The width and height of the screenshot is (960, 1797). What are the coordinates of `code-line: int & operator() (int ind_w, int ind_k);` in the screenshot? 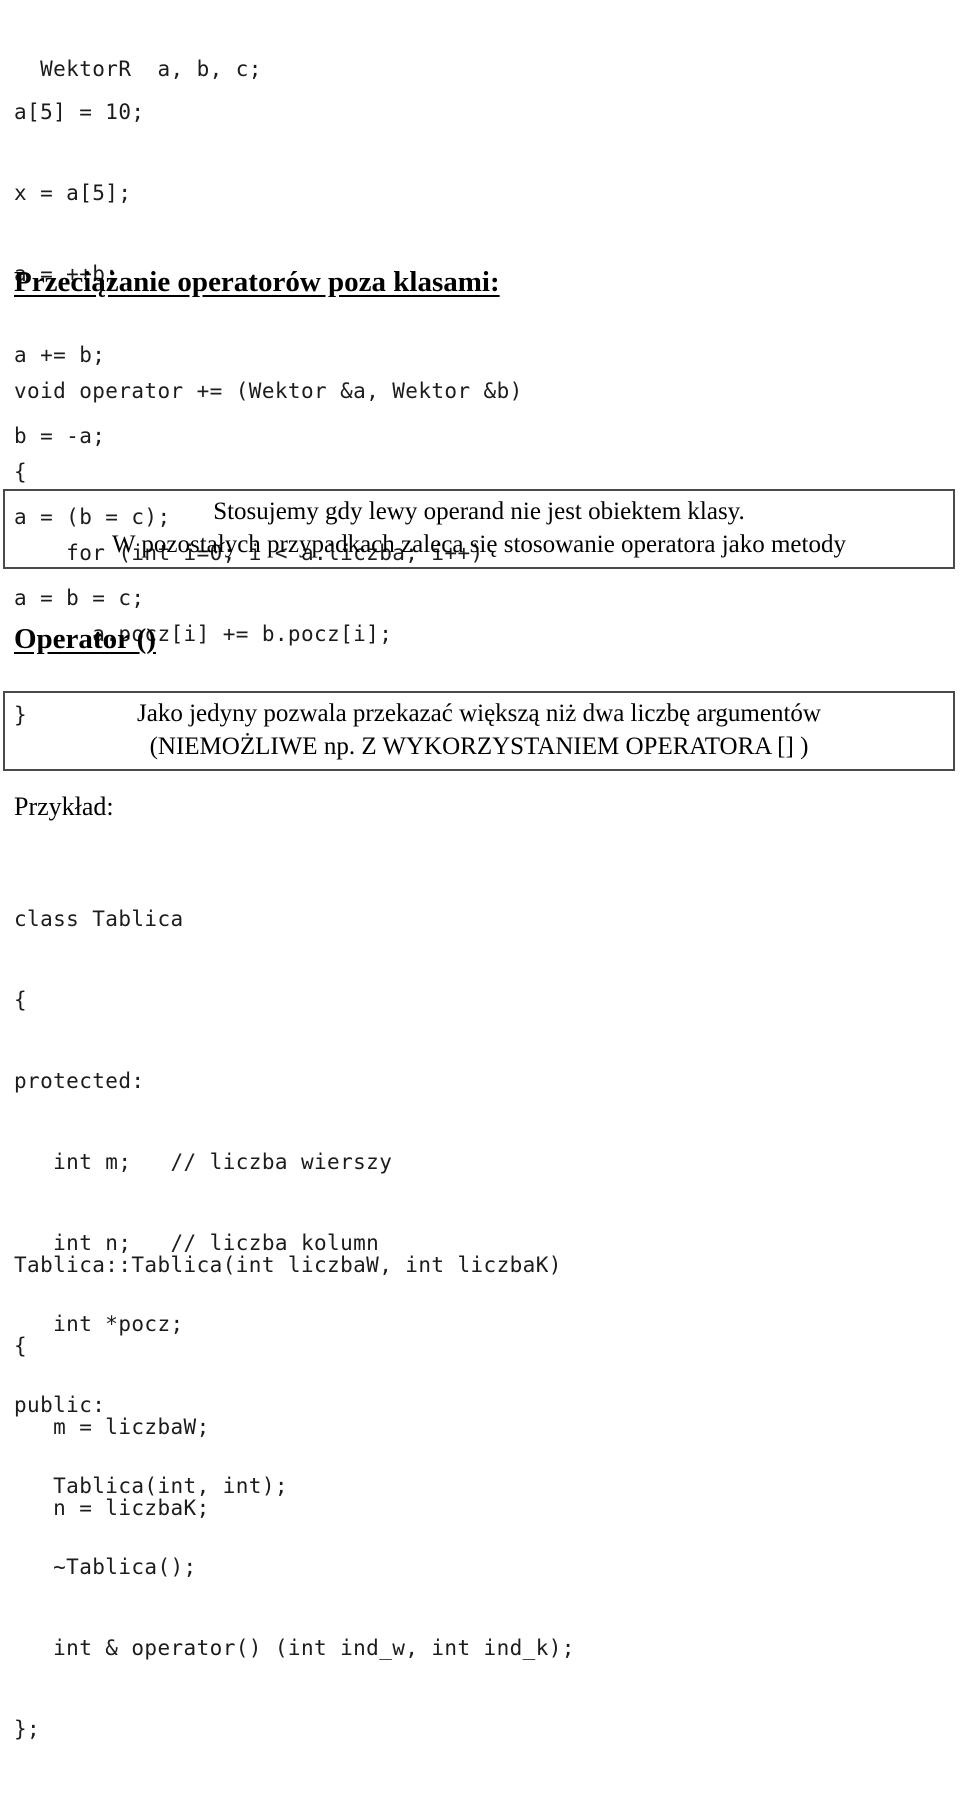 It's located at (294, 1648).